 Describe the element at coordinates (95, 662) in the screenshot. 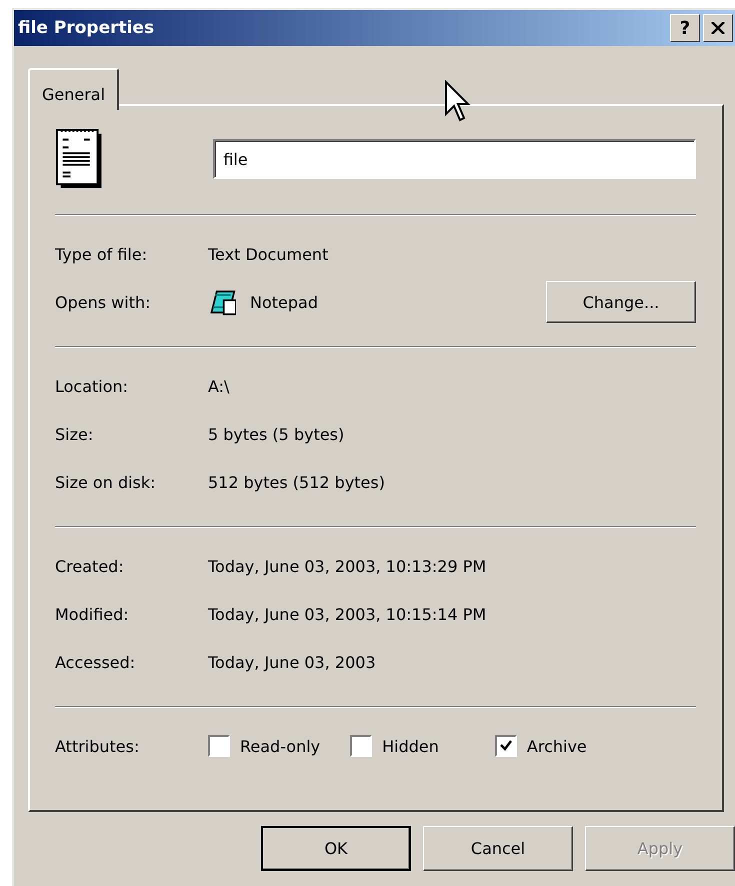

I see `field-label: Accessed:` at that location.